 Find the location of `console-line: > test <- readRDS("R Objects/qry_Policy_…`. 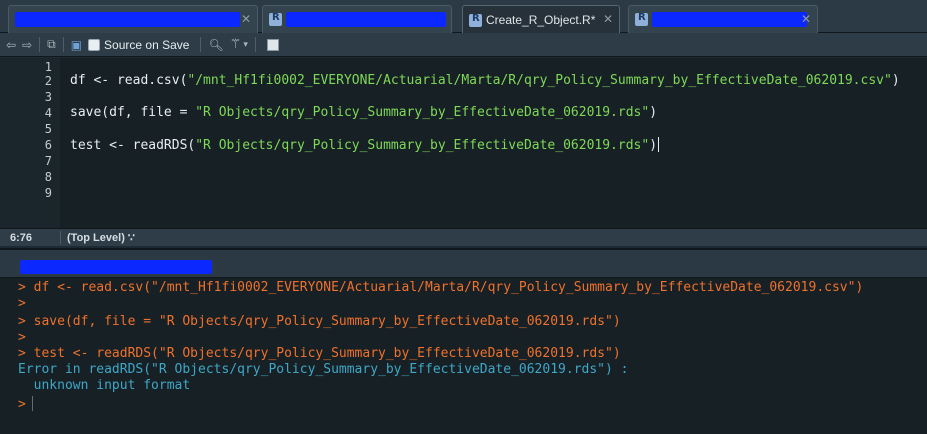

console-line: > test <- readRDS("R Objects/qry_Policy_… is located at coordinates (319, 353).